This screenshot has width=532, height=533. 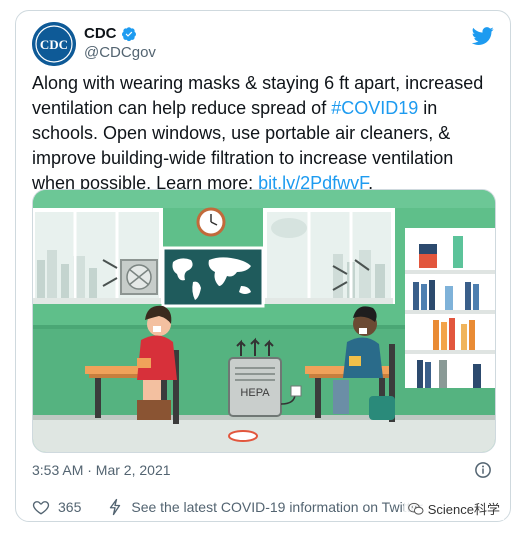 I want to click on twitter-bird-icon, so click(x=483, y=36).